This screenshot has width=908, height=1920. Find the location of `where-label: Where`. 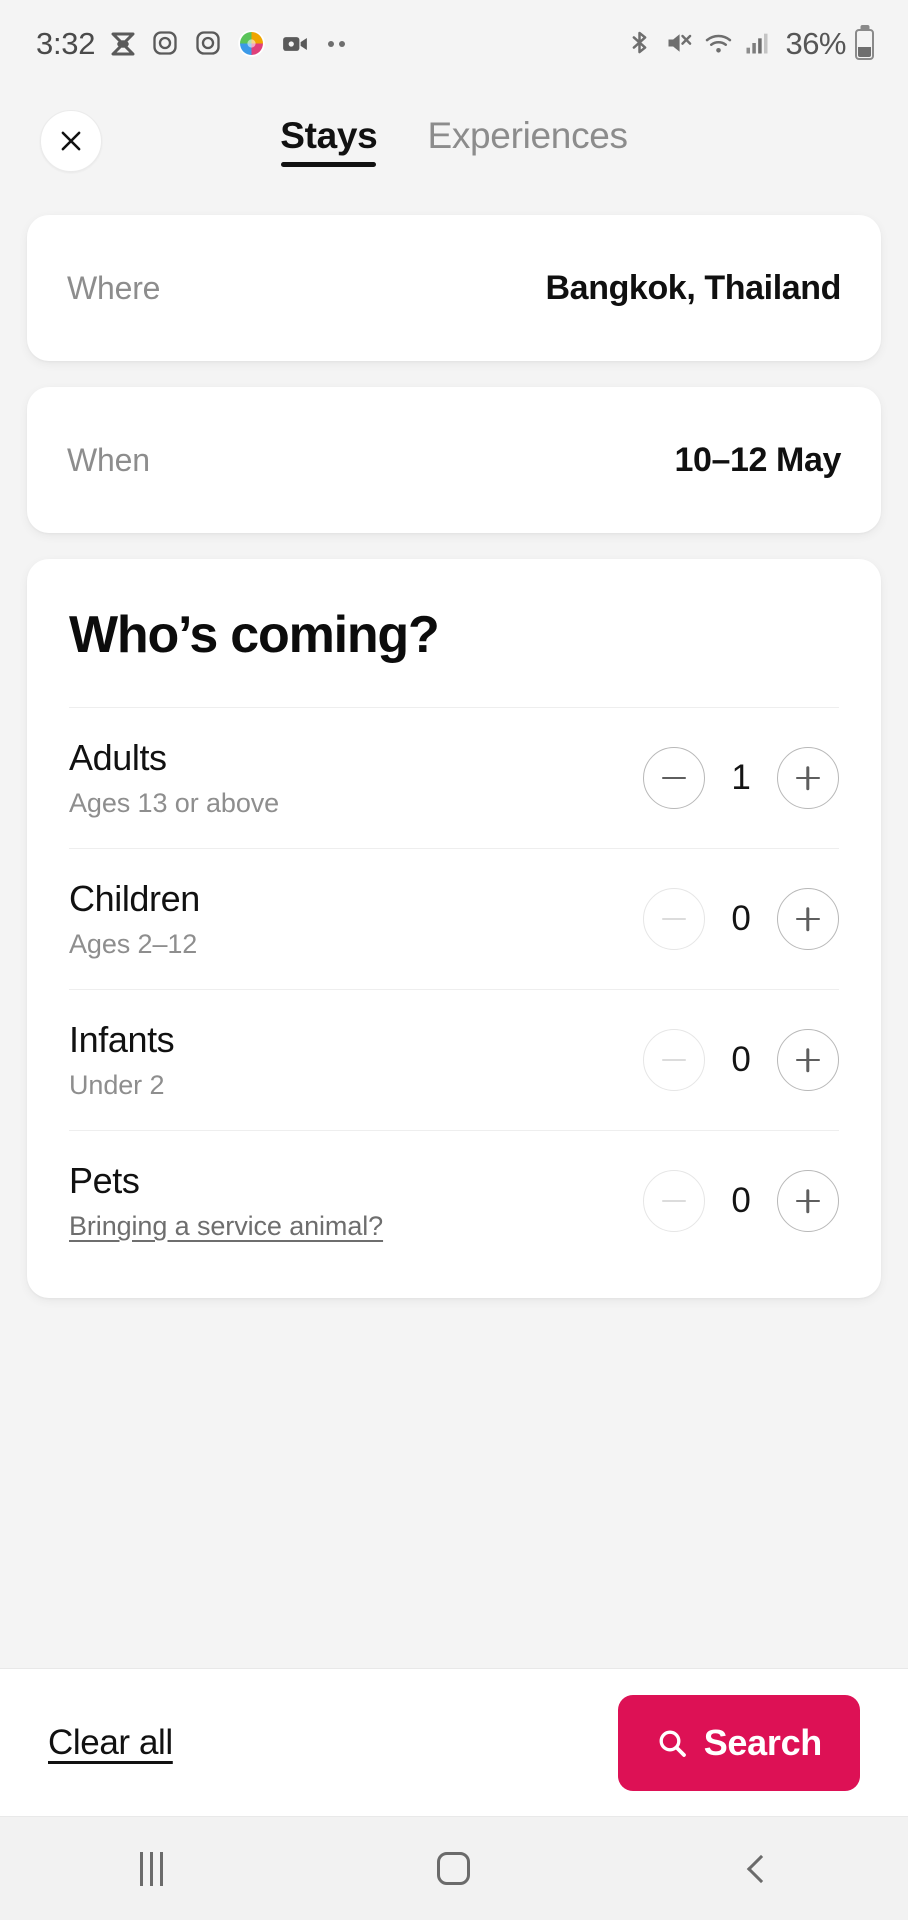

where-label: Where is located at coordinates (114, 287).